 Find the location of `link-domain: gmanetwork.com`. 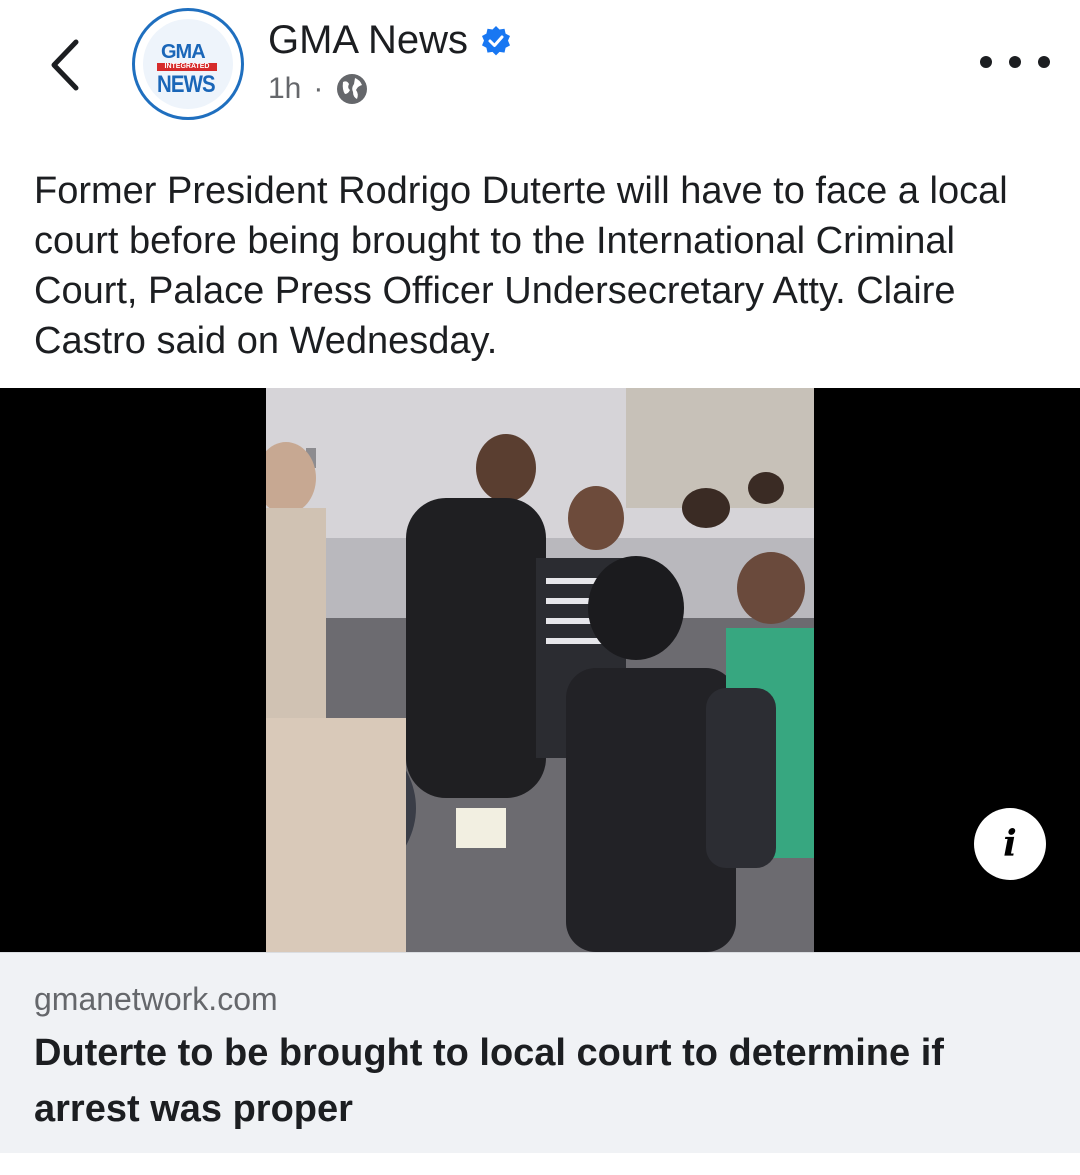

link-domain: gmanetwork.com is located at coordinates (156, 999).